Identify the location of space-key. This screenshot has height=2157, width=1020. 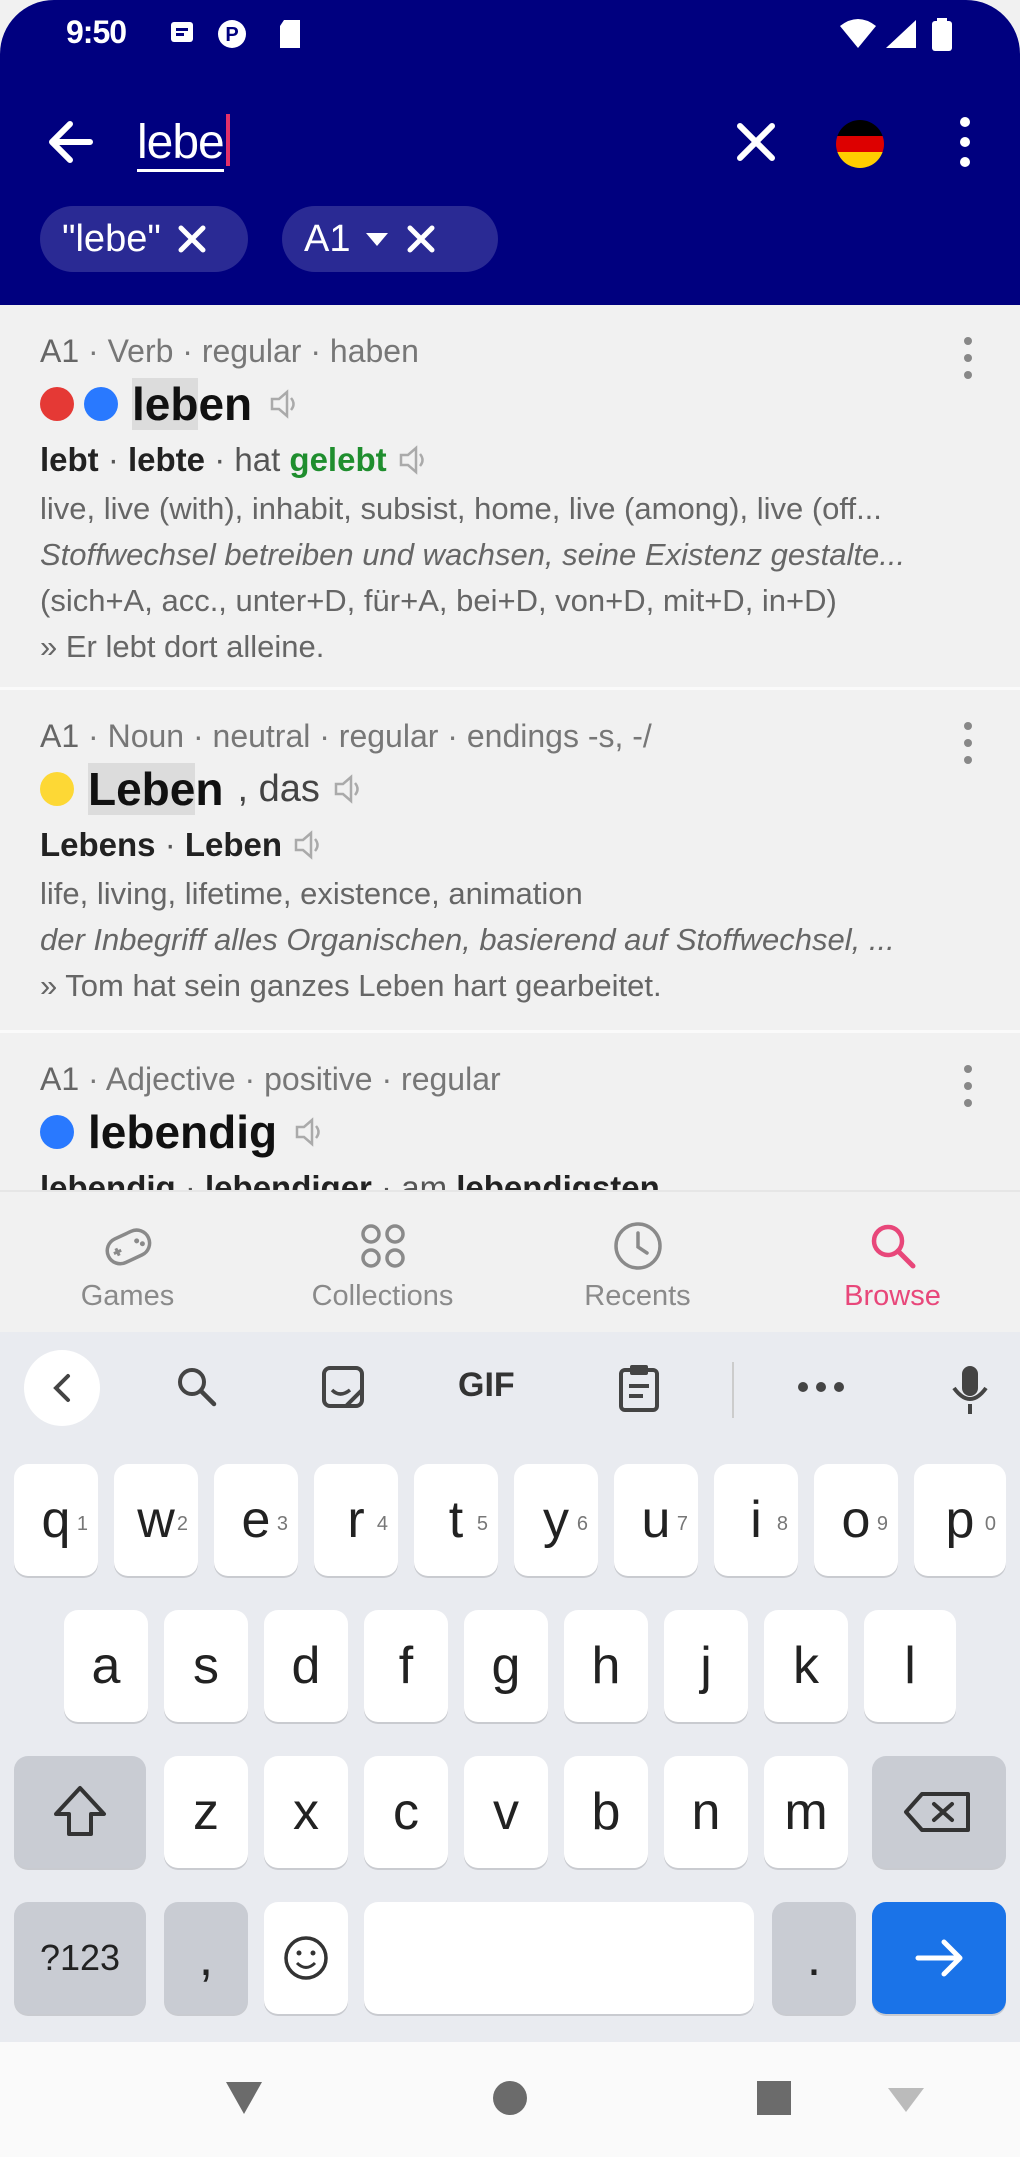
(559, 1958).